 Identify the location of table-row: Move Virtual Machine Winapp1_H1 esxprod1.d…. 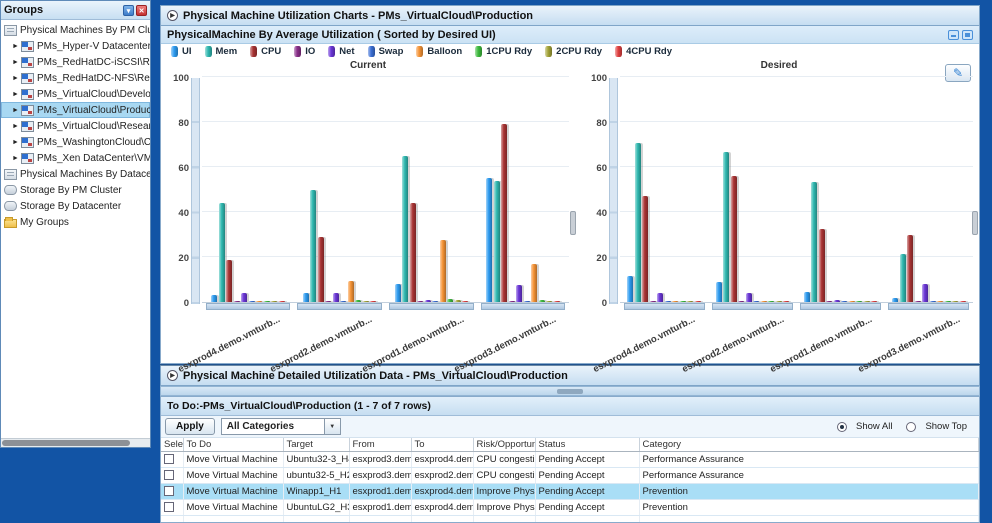
(570, 491).